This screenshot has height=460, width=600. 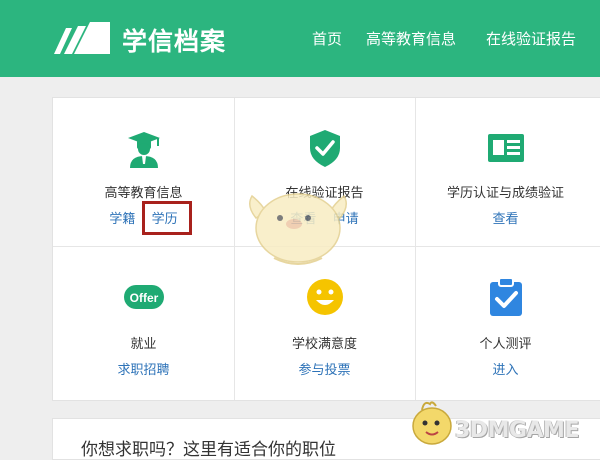 What do you see at coordinates (143, 321) in the screenshot?
I see `cell-employment: Offer 就业 求职招聘` at bounding box center [143, 321].